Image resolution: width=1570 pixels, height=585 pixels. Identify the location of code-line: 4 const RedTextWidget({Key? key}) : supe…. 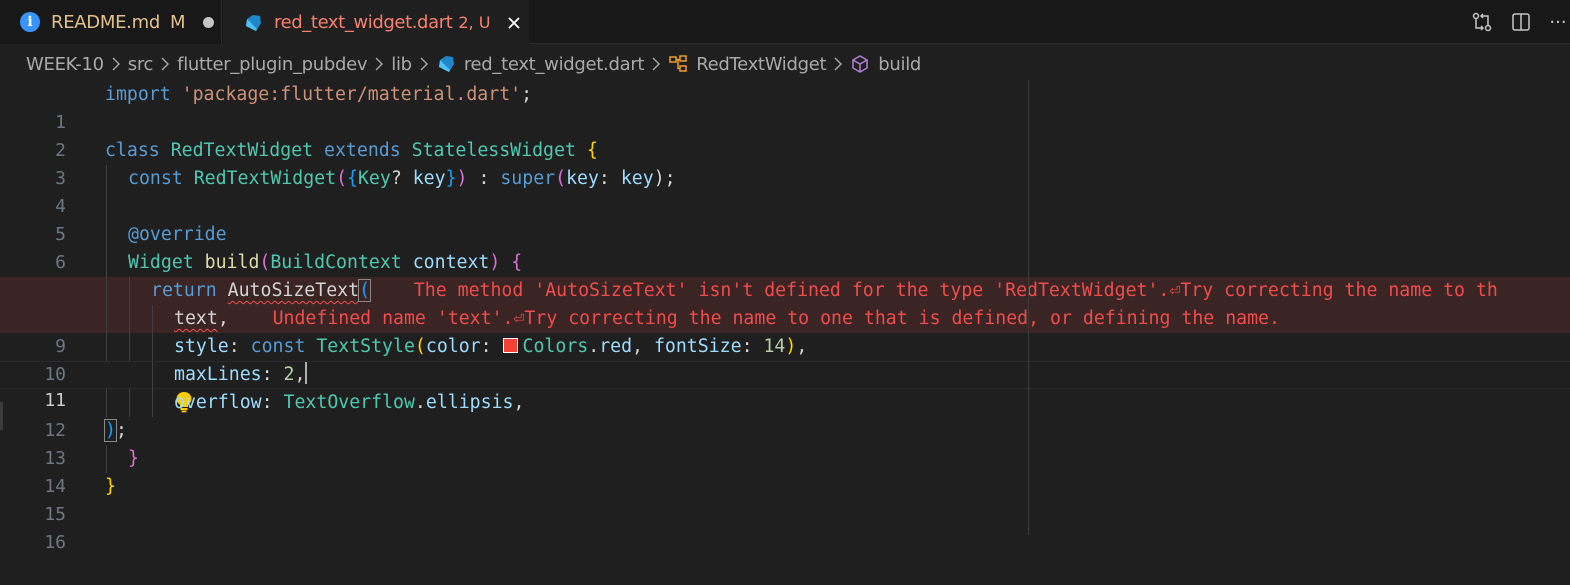
(785, 191).